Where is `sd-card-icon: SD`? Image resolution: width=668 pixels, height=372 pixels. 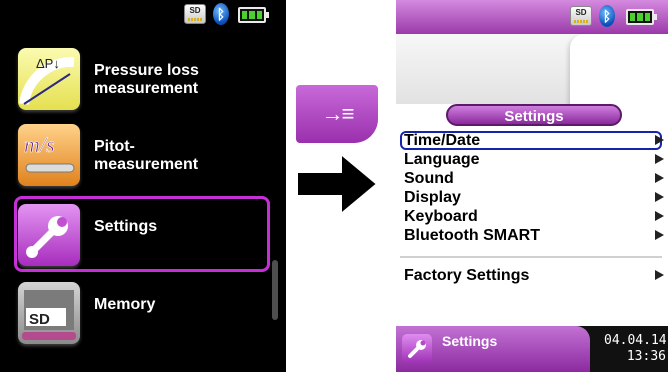
sd-card-icon: SD is located at coordinates (49, 313).